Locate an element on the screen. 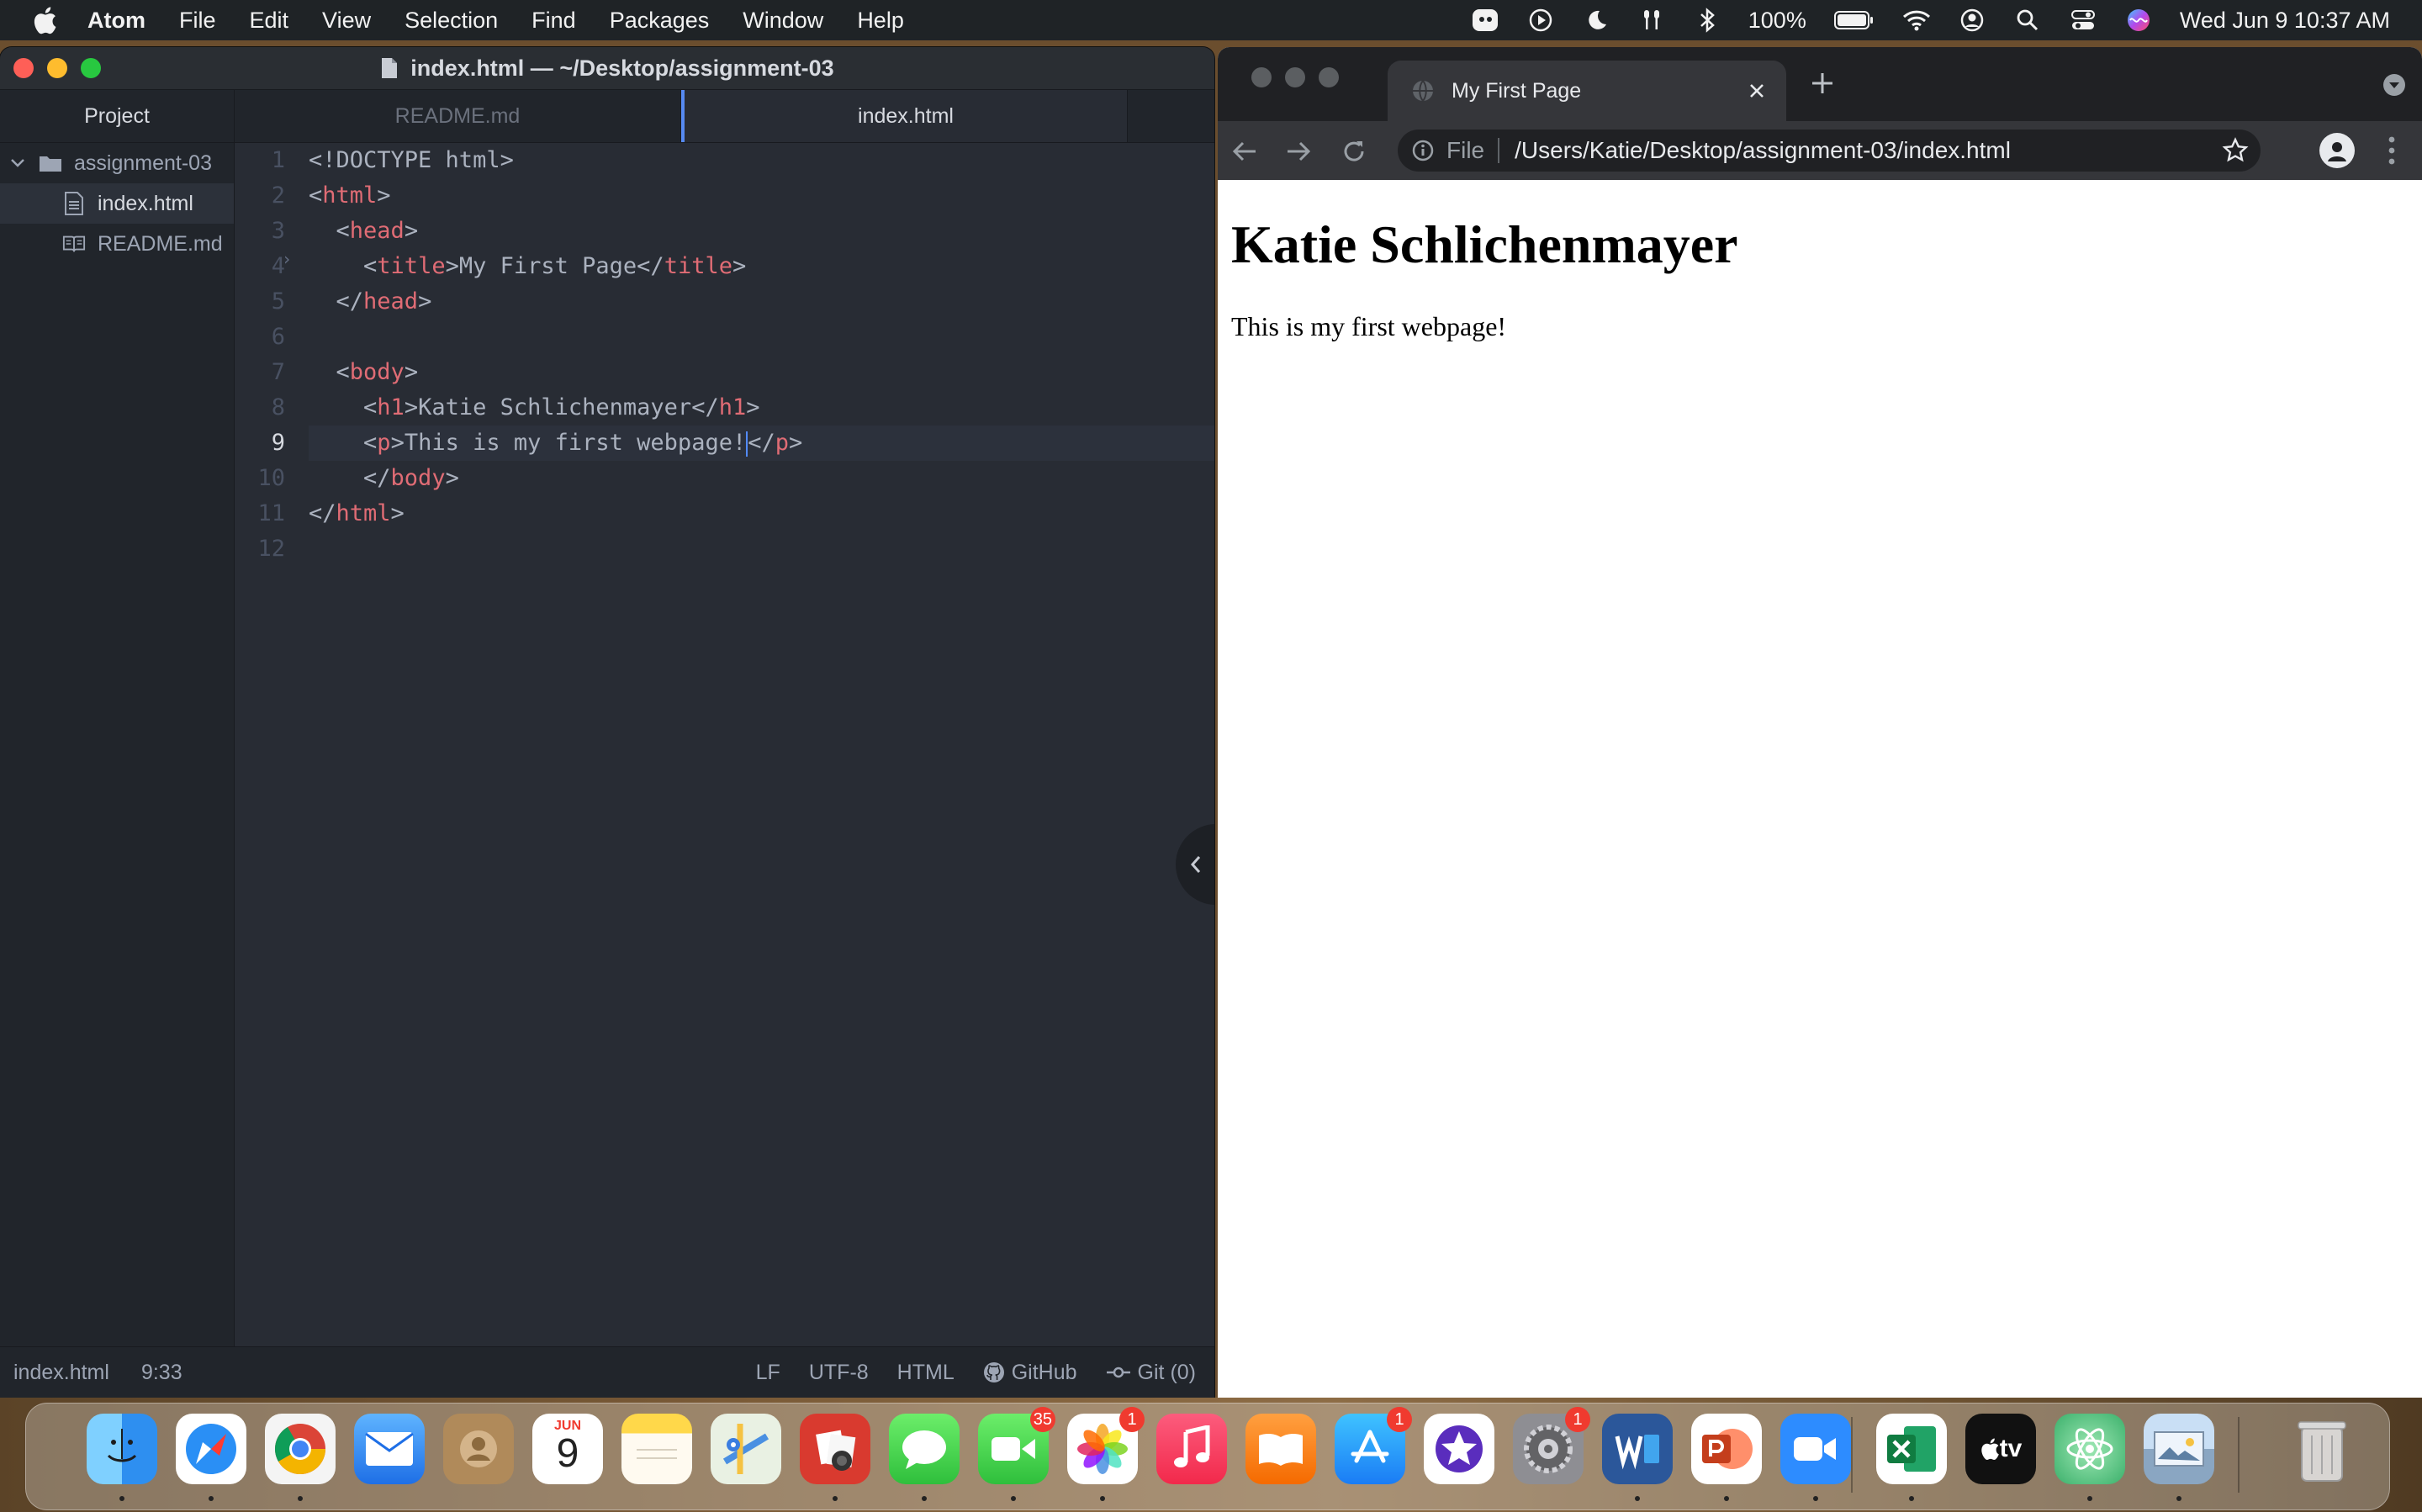 This screenshot has height=1512, width=2422. airpods-icon is located at coordinates (1651, 20).